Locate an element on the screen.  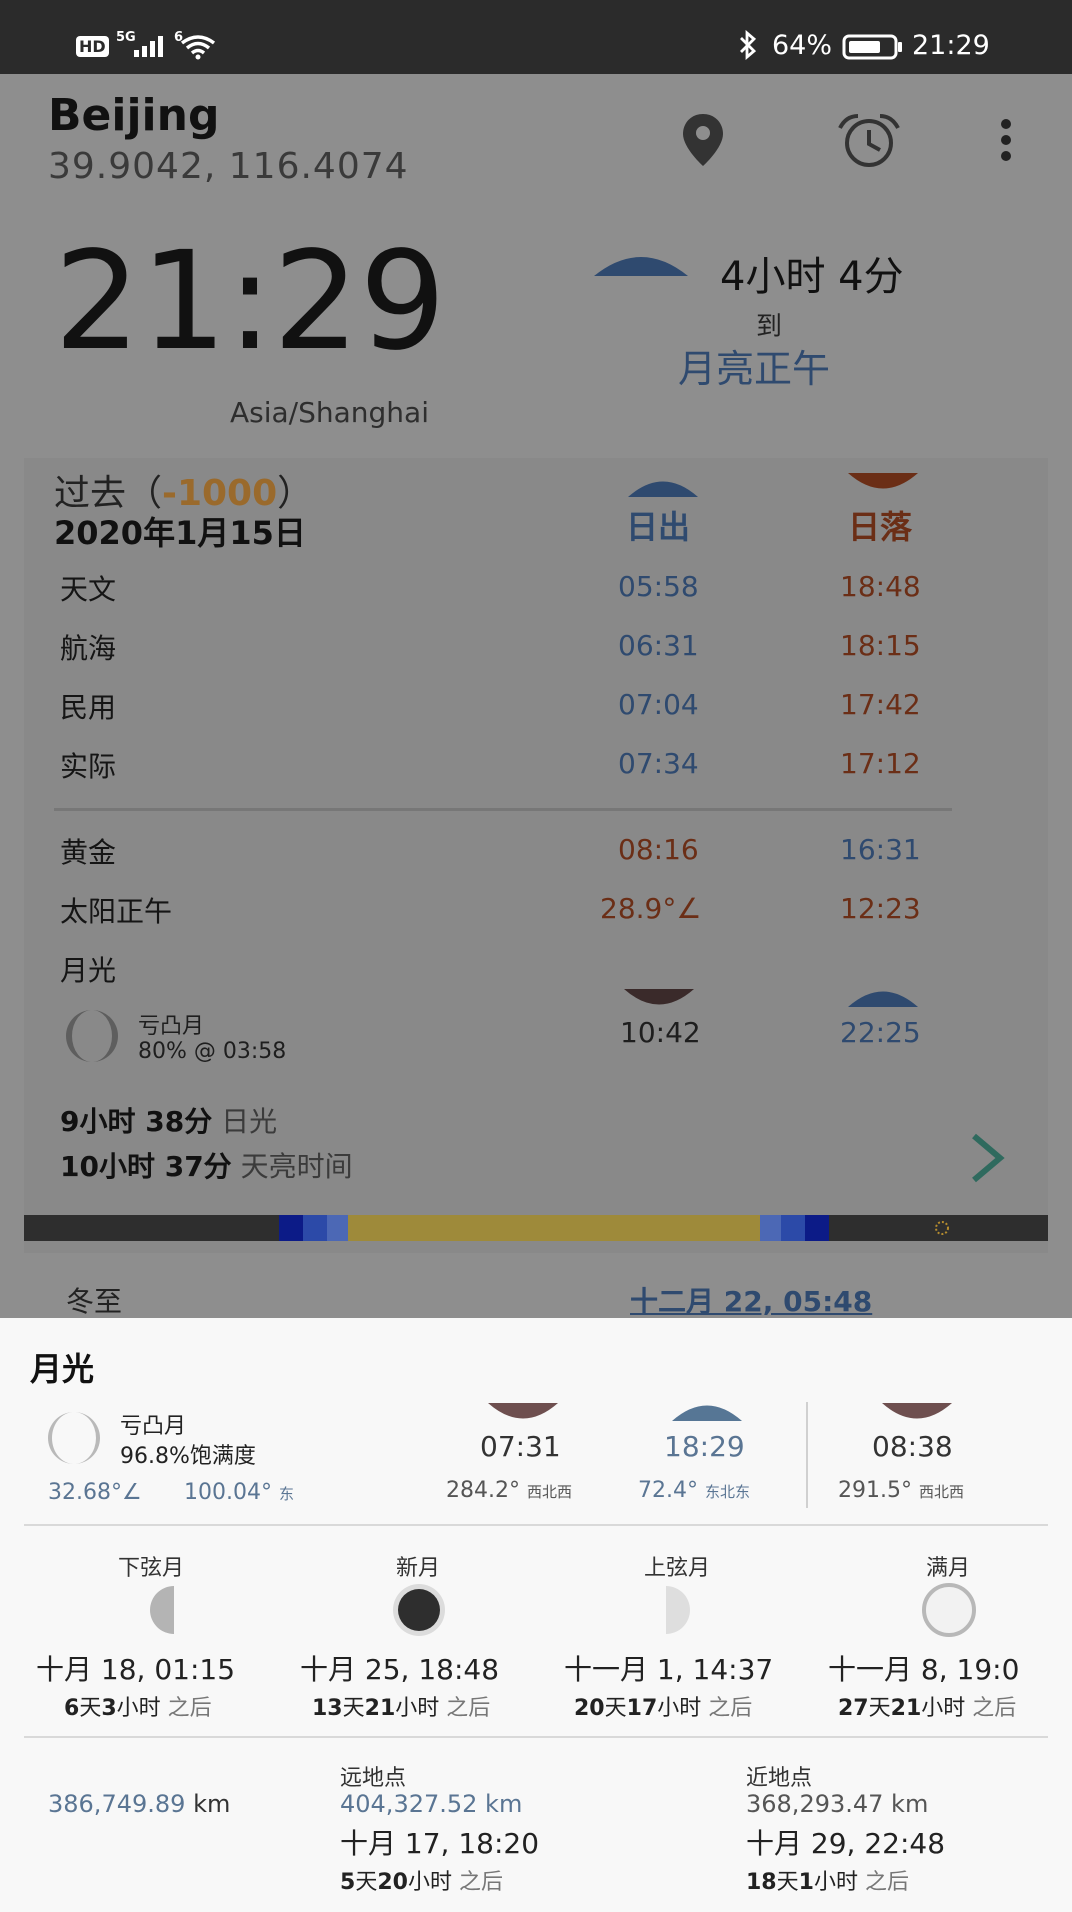
sunset-icon is located at coordinates (883, 482).